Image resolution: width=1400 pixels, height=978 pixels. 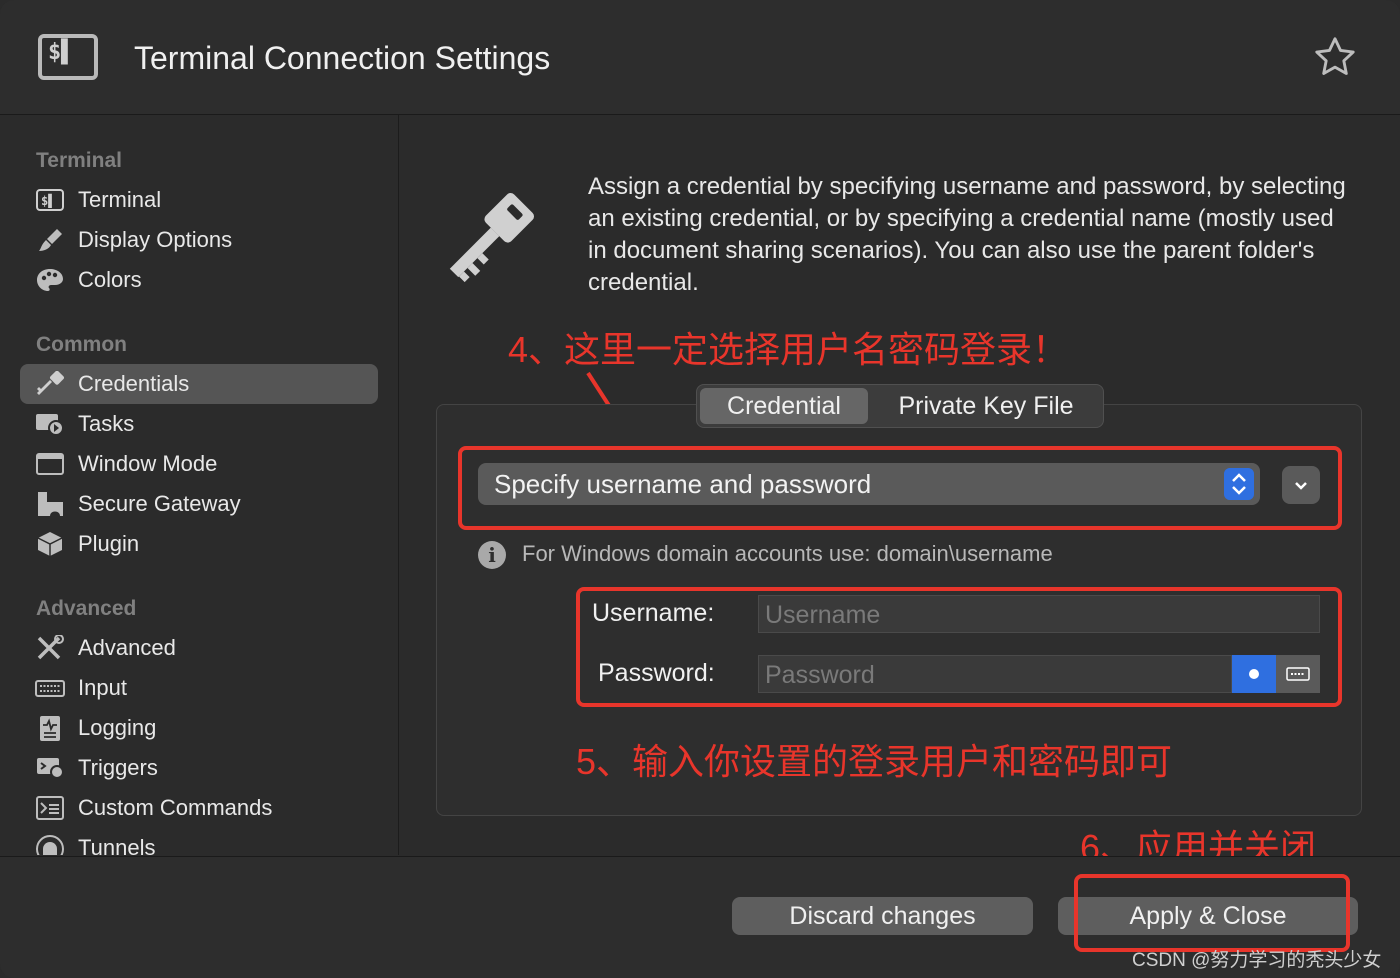 What do you see at coordinates (102, 687) in the screenshot?
I see `sidebar-item-label: Input` at bounding box center [102, 687].